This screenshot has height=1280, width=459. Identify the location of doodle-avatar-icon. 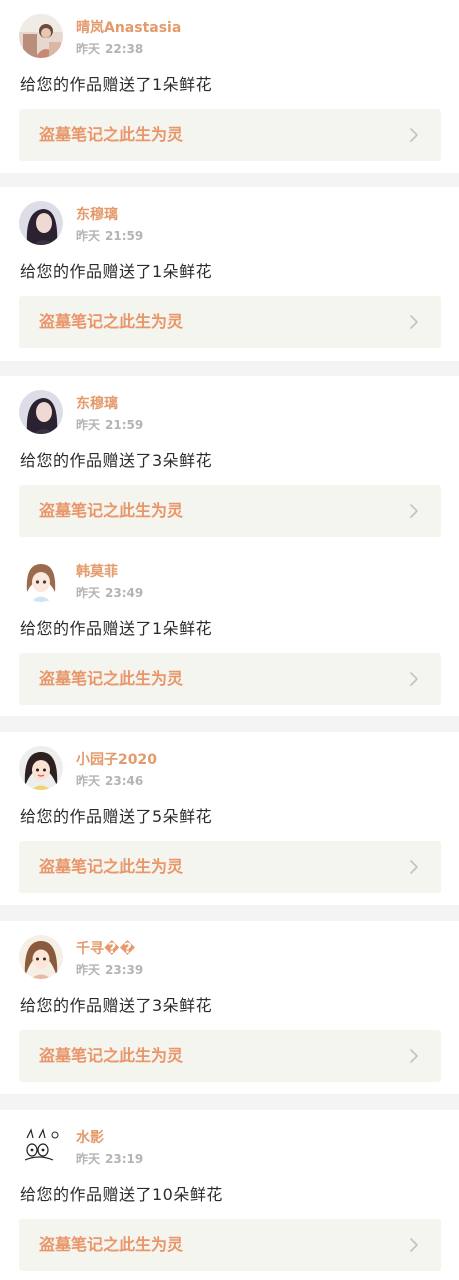
(41, 1146).